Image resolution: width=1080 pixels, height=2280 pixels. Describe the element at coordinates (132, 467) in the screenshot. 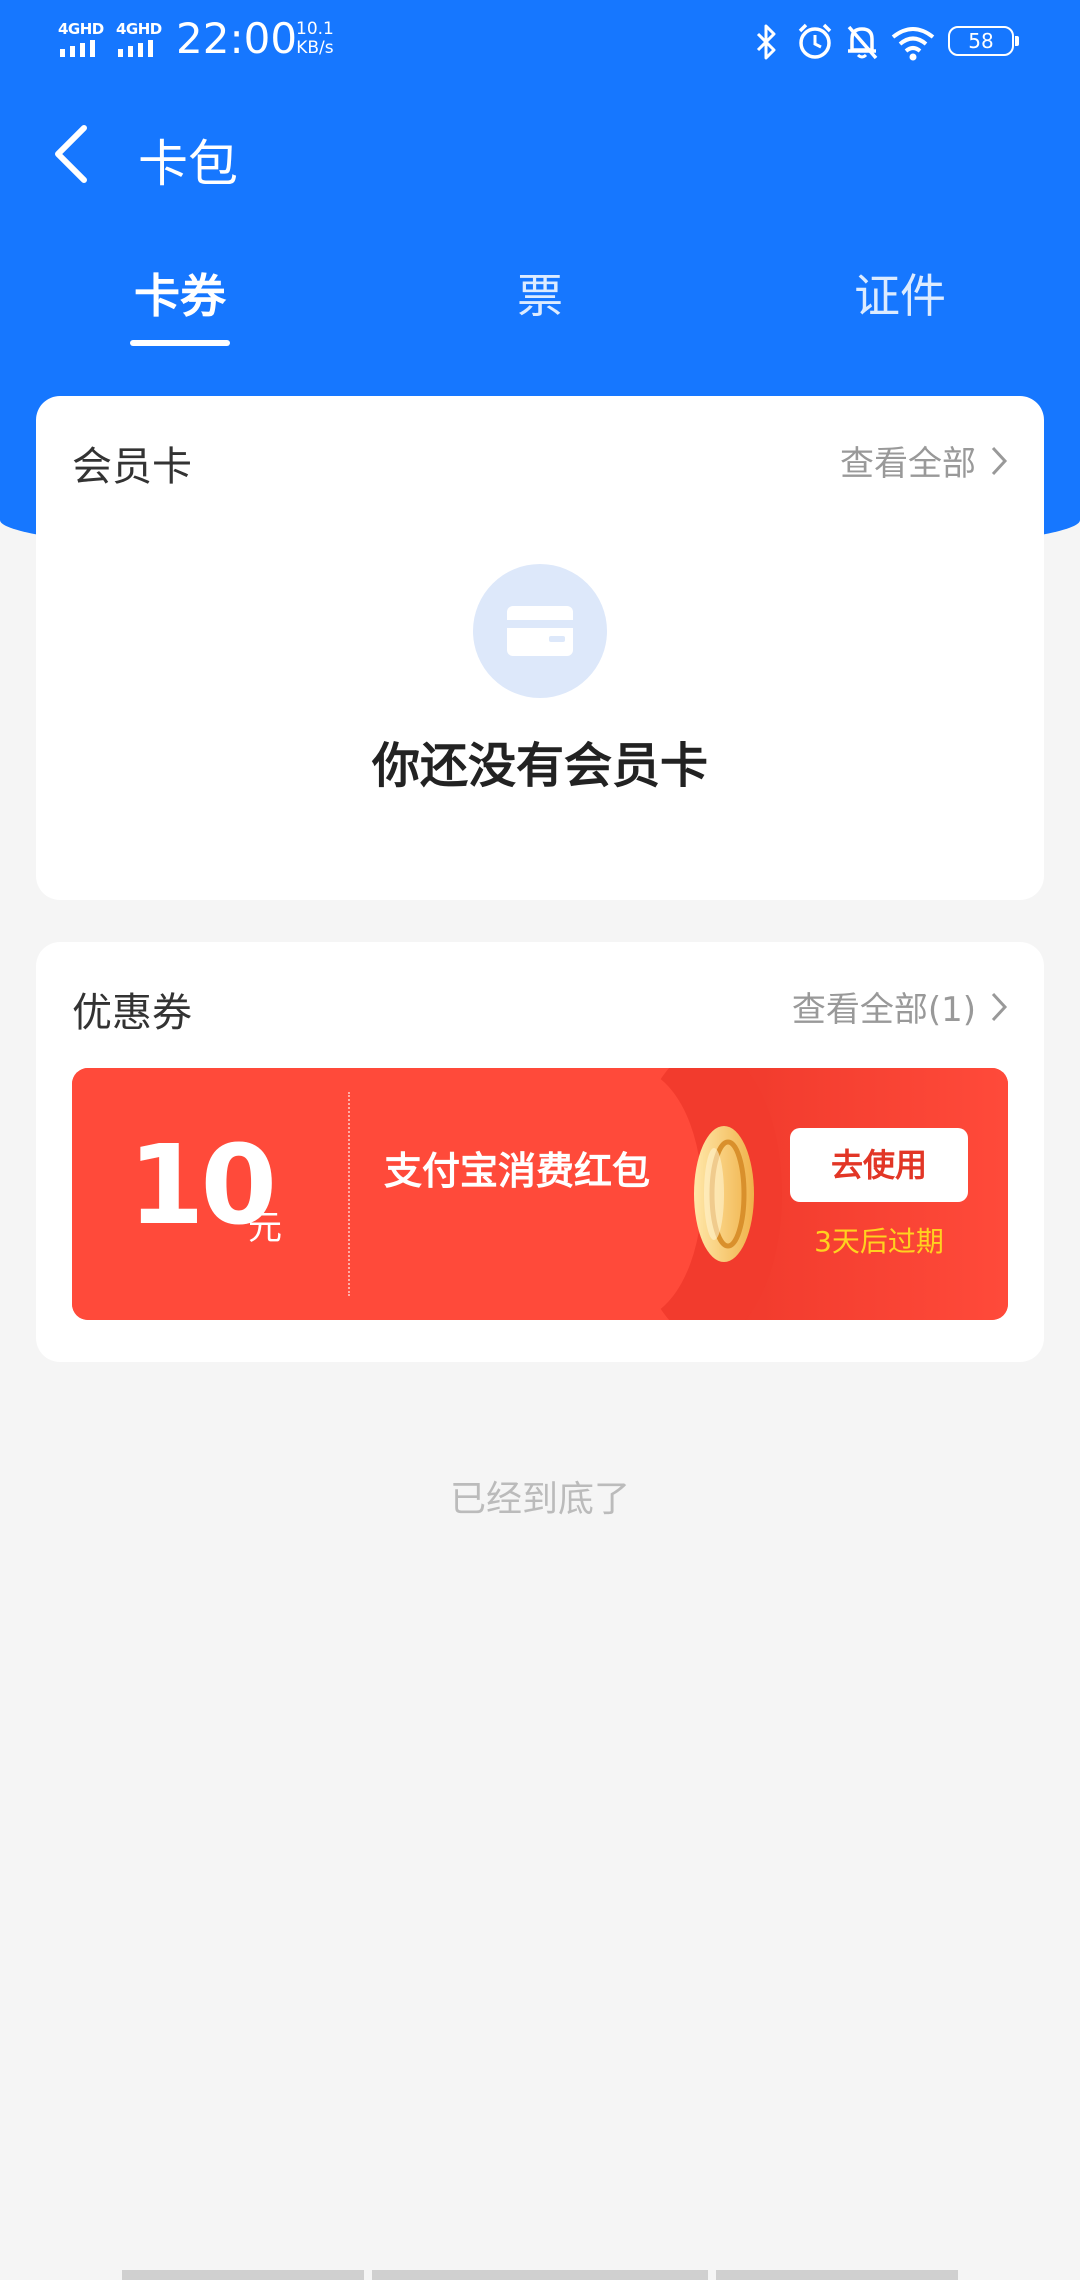

I see `member-card-title: 会员卡` at that location.